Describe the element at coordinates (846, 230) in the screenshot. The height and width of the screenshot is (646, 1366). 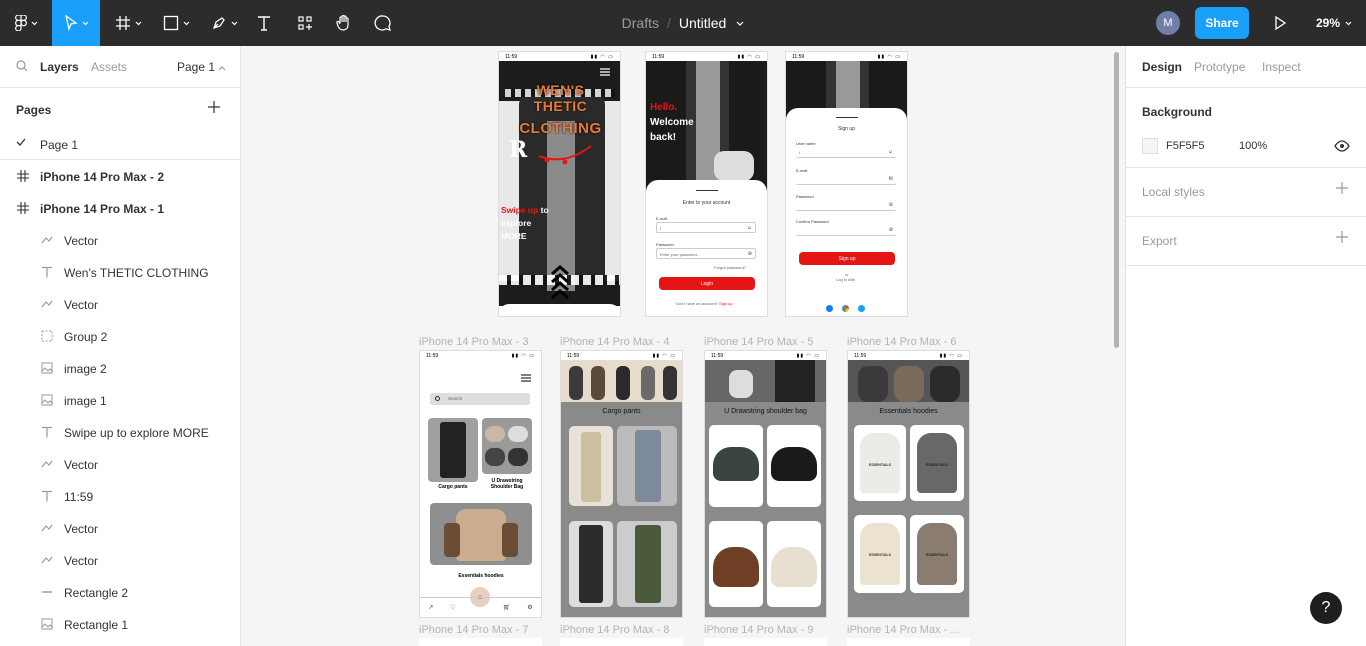
I see `confirm-password-field: ⊘` at that location.